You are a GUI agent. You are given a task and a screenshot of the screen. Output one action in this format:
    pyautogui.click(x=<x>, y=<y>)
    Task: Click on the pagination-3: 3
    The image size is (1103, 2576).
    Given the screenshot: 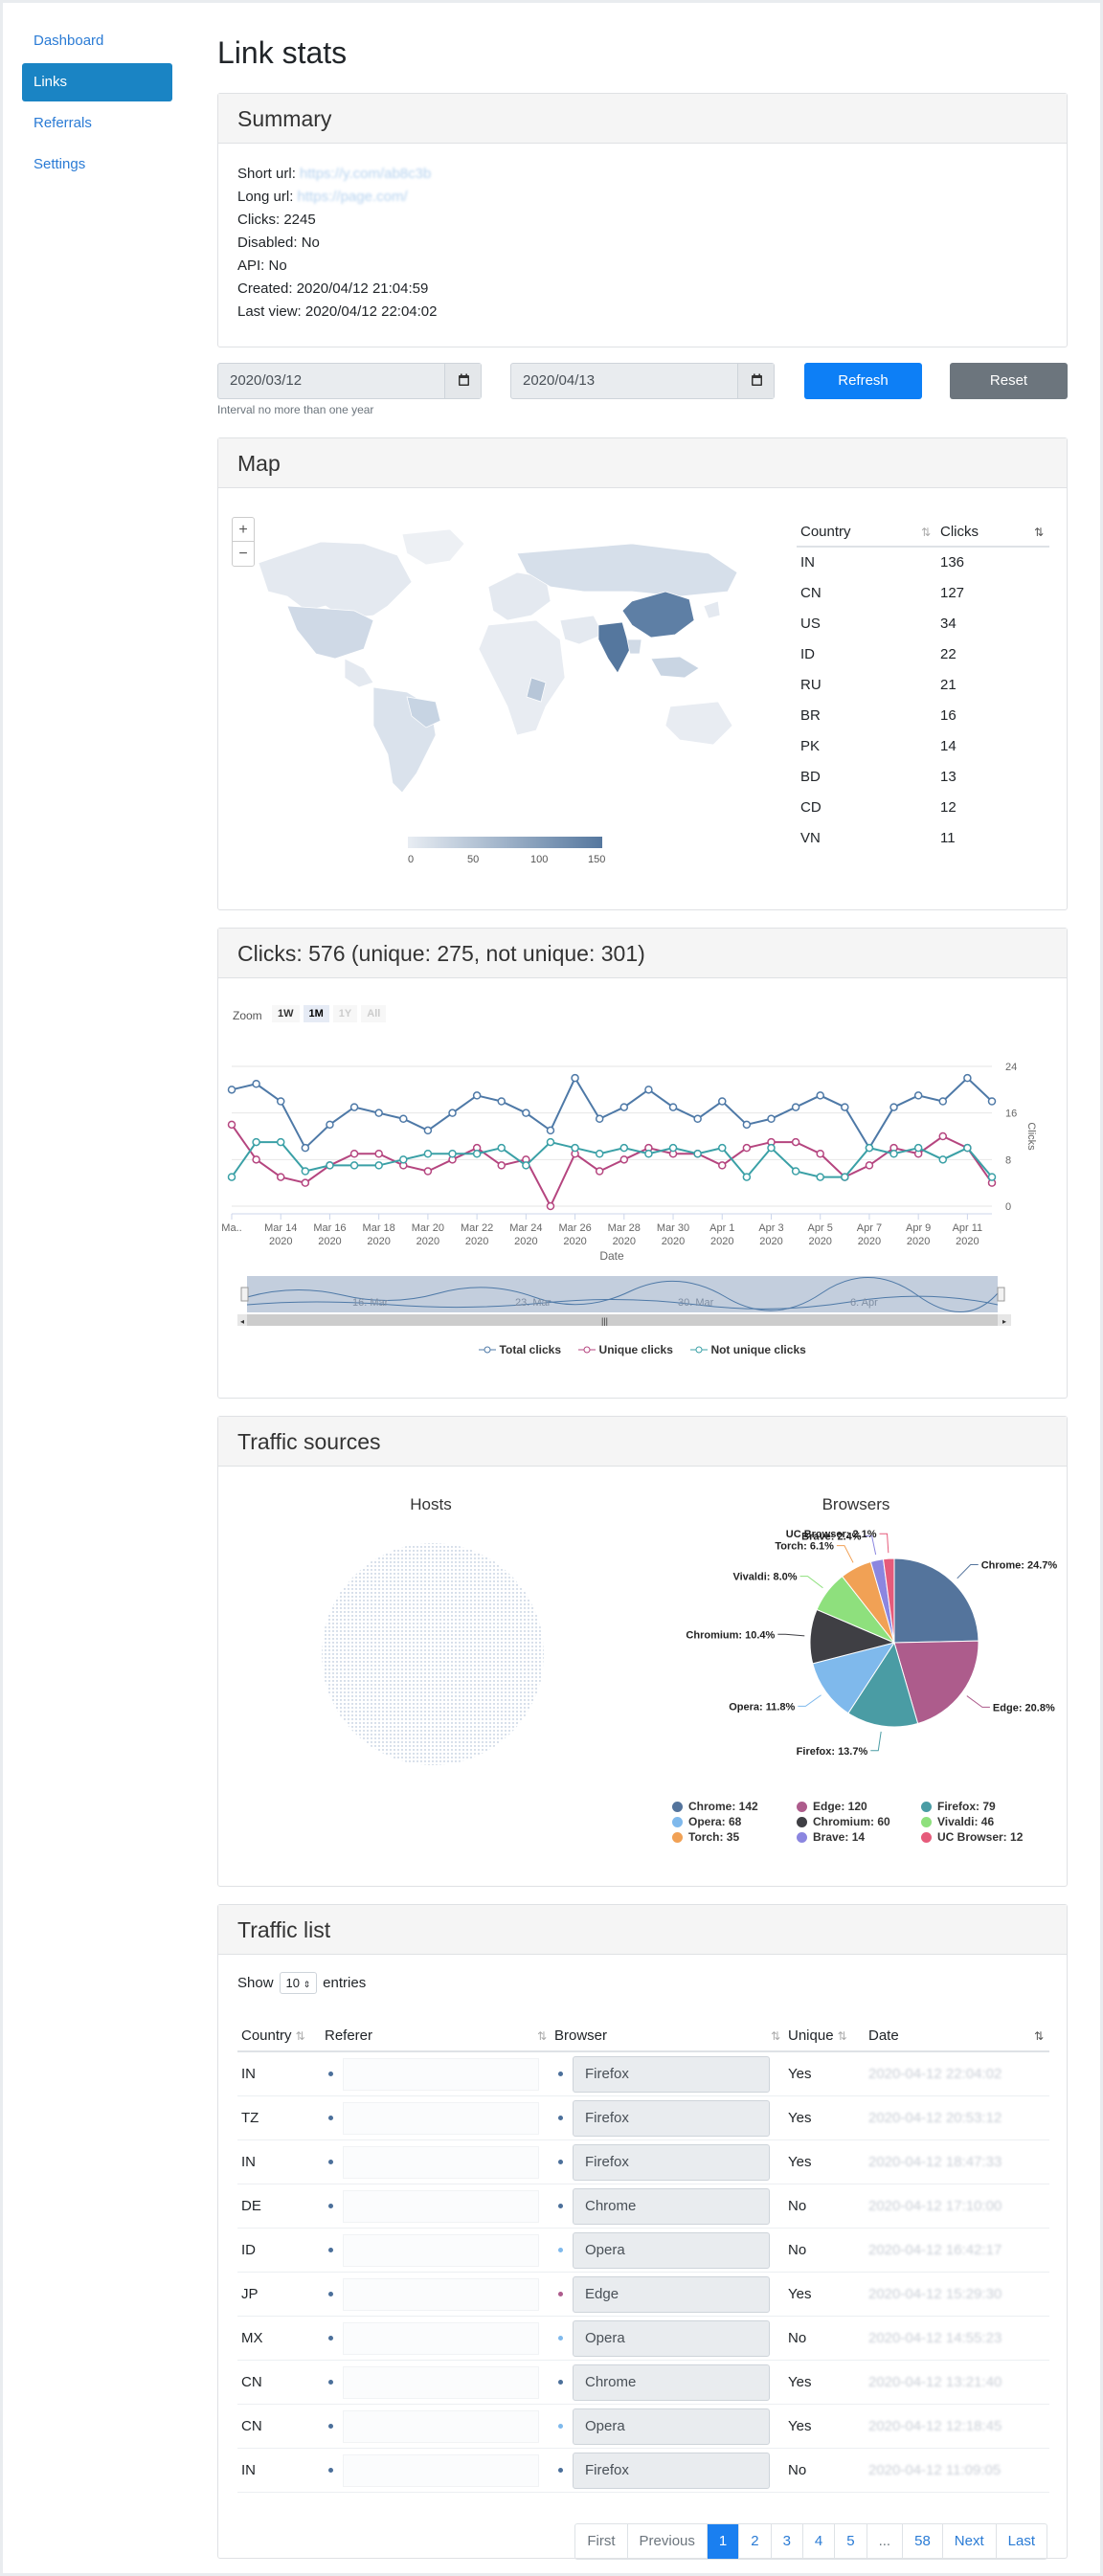 What is the action you would take?
    pyautogui.click(x=786, y=2542)
    